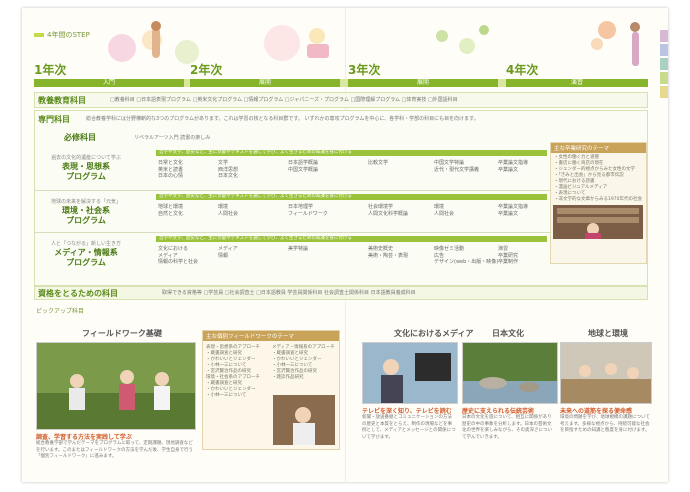 The height and width of the screenshot is (492, 690). Describe the element at coordinates (457, 166) in the screenshot. I see `program-1-col-5: 中国文学特論 近代・現代文学講義` at that location.